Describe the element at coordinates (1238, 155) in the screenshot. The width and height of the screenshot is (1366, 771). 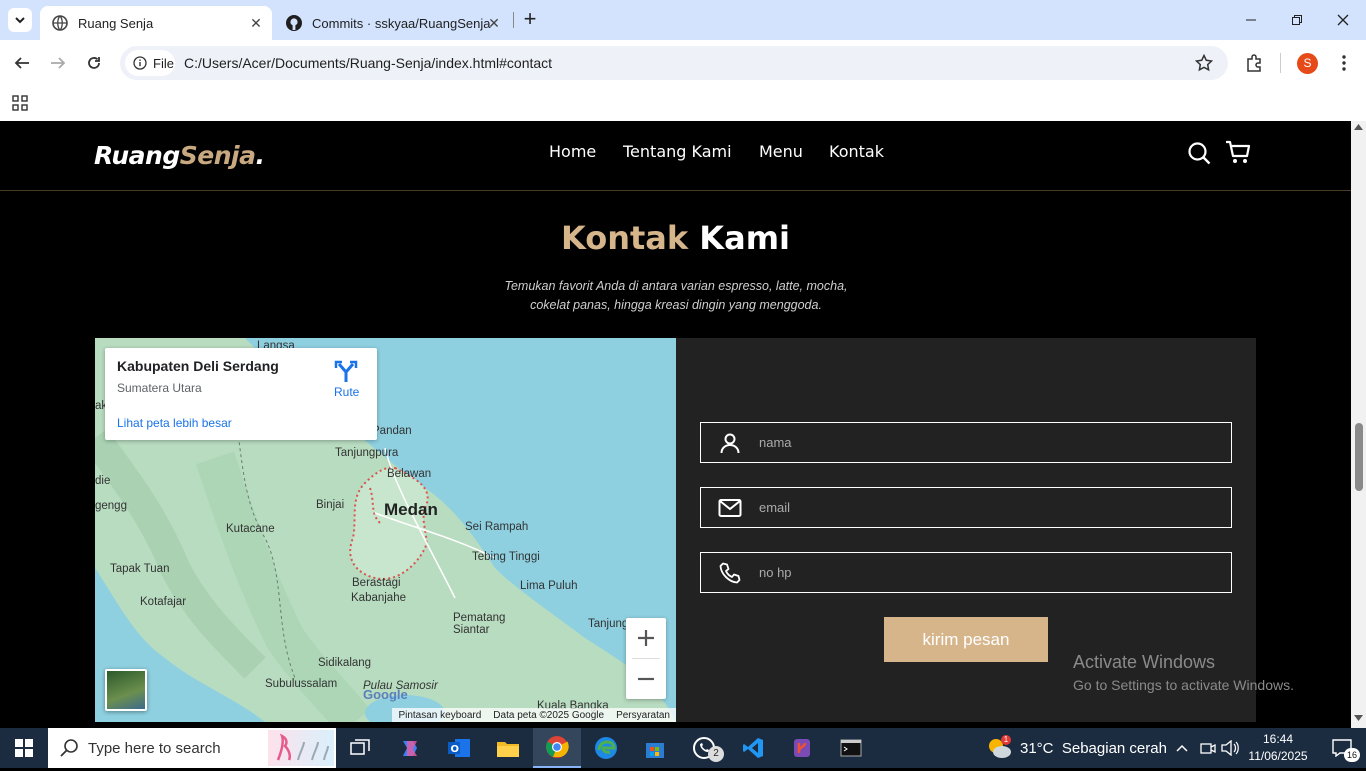
I see `shopping-cart-icon` at that location.